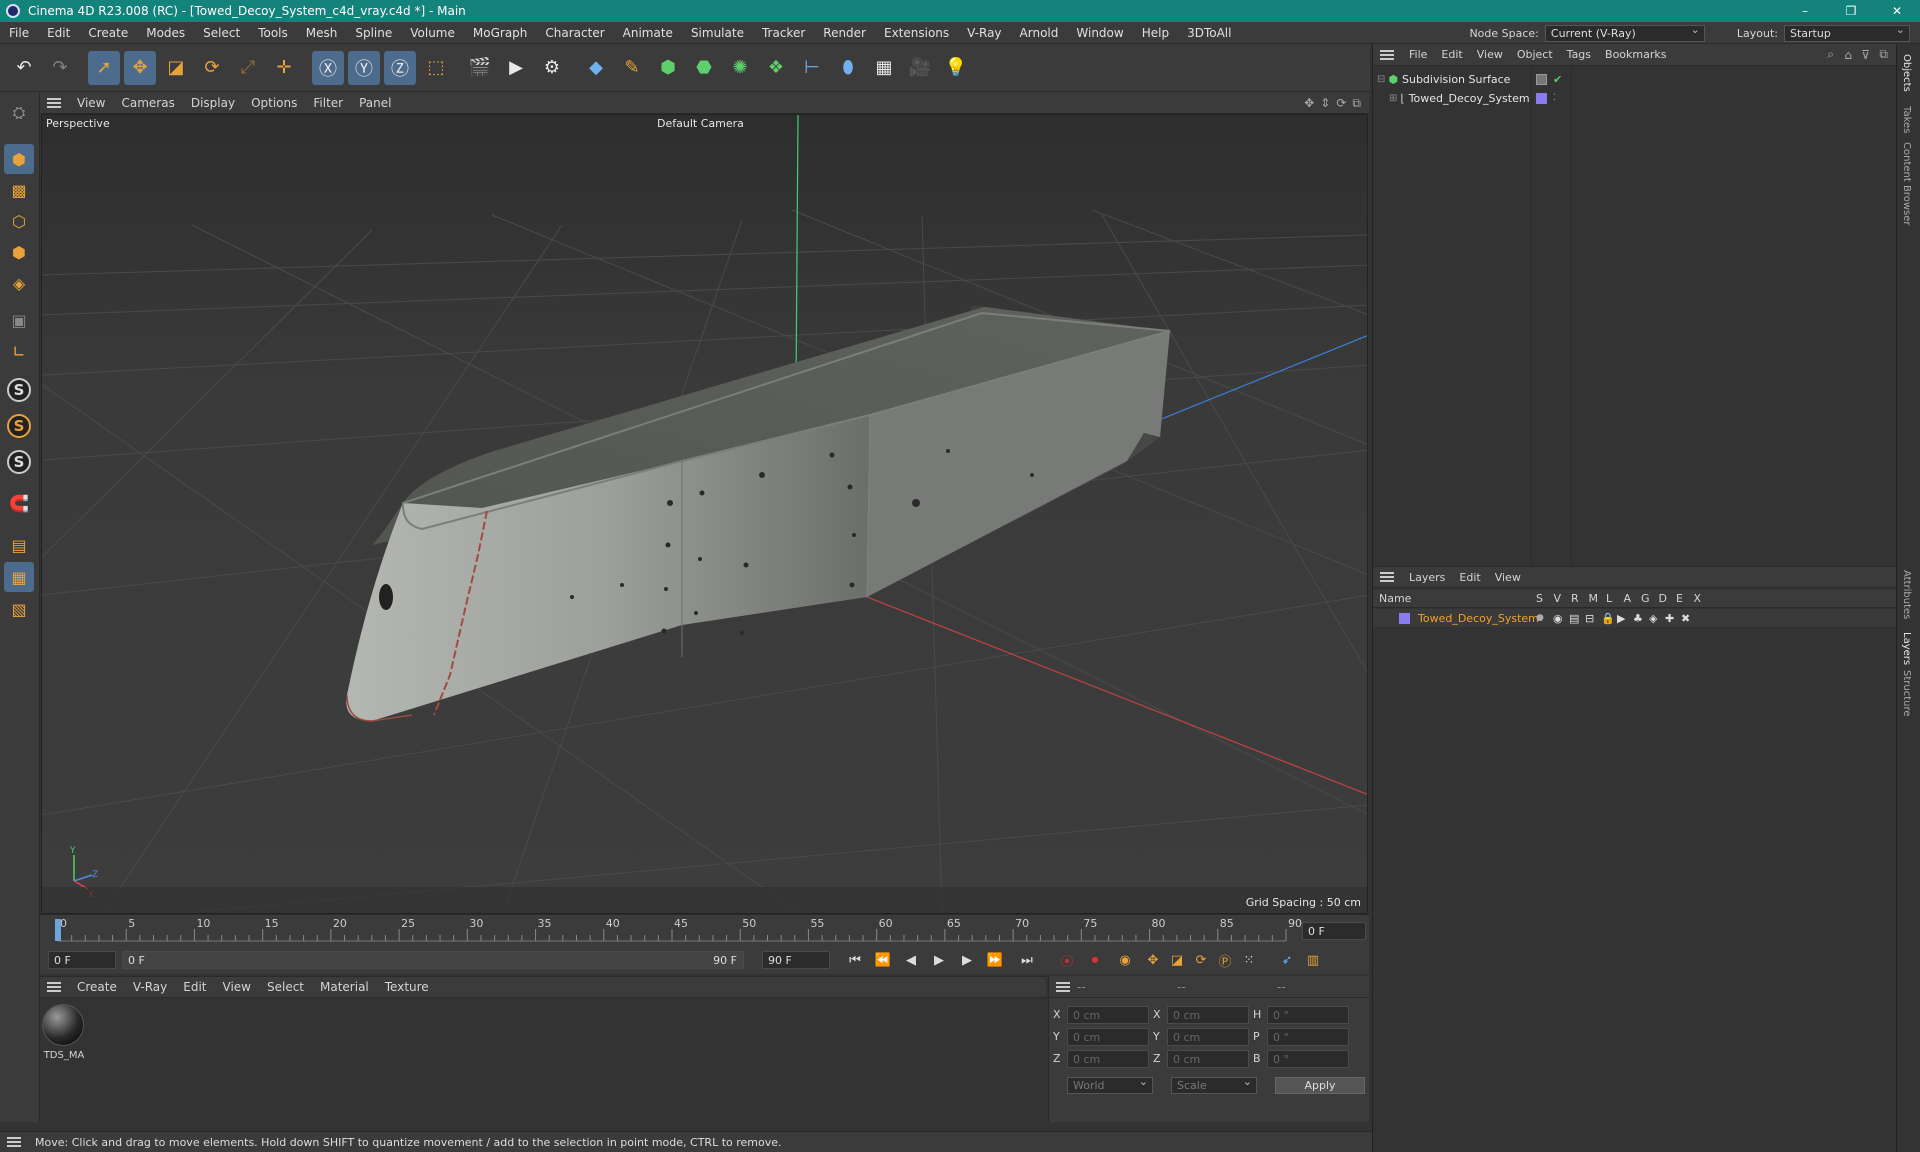  Describe the element at coordinates (1624, 32) in the screenshot. I see `node-space-dropdown: Current (V-Ray)` at that location.